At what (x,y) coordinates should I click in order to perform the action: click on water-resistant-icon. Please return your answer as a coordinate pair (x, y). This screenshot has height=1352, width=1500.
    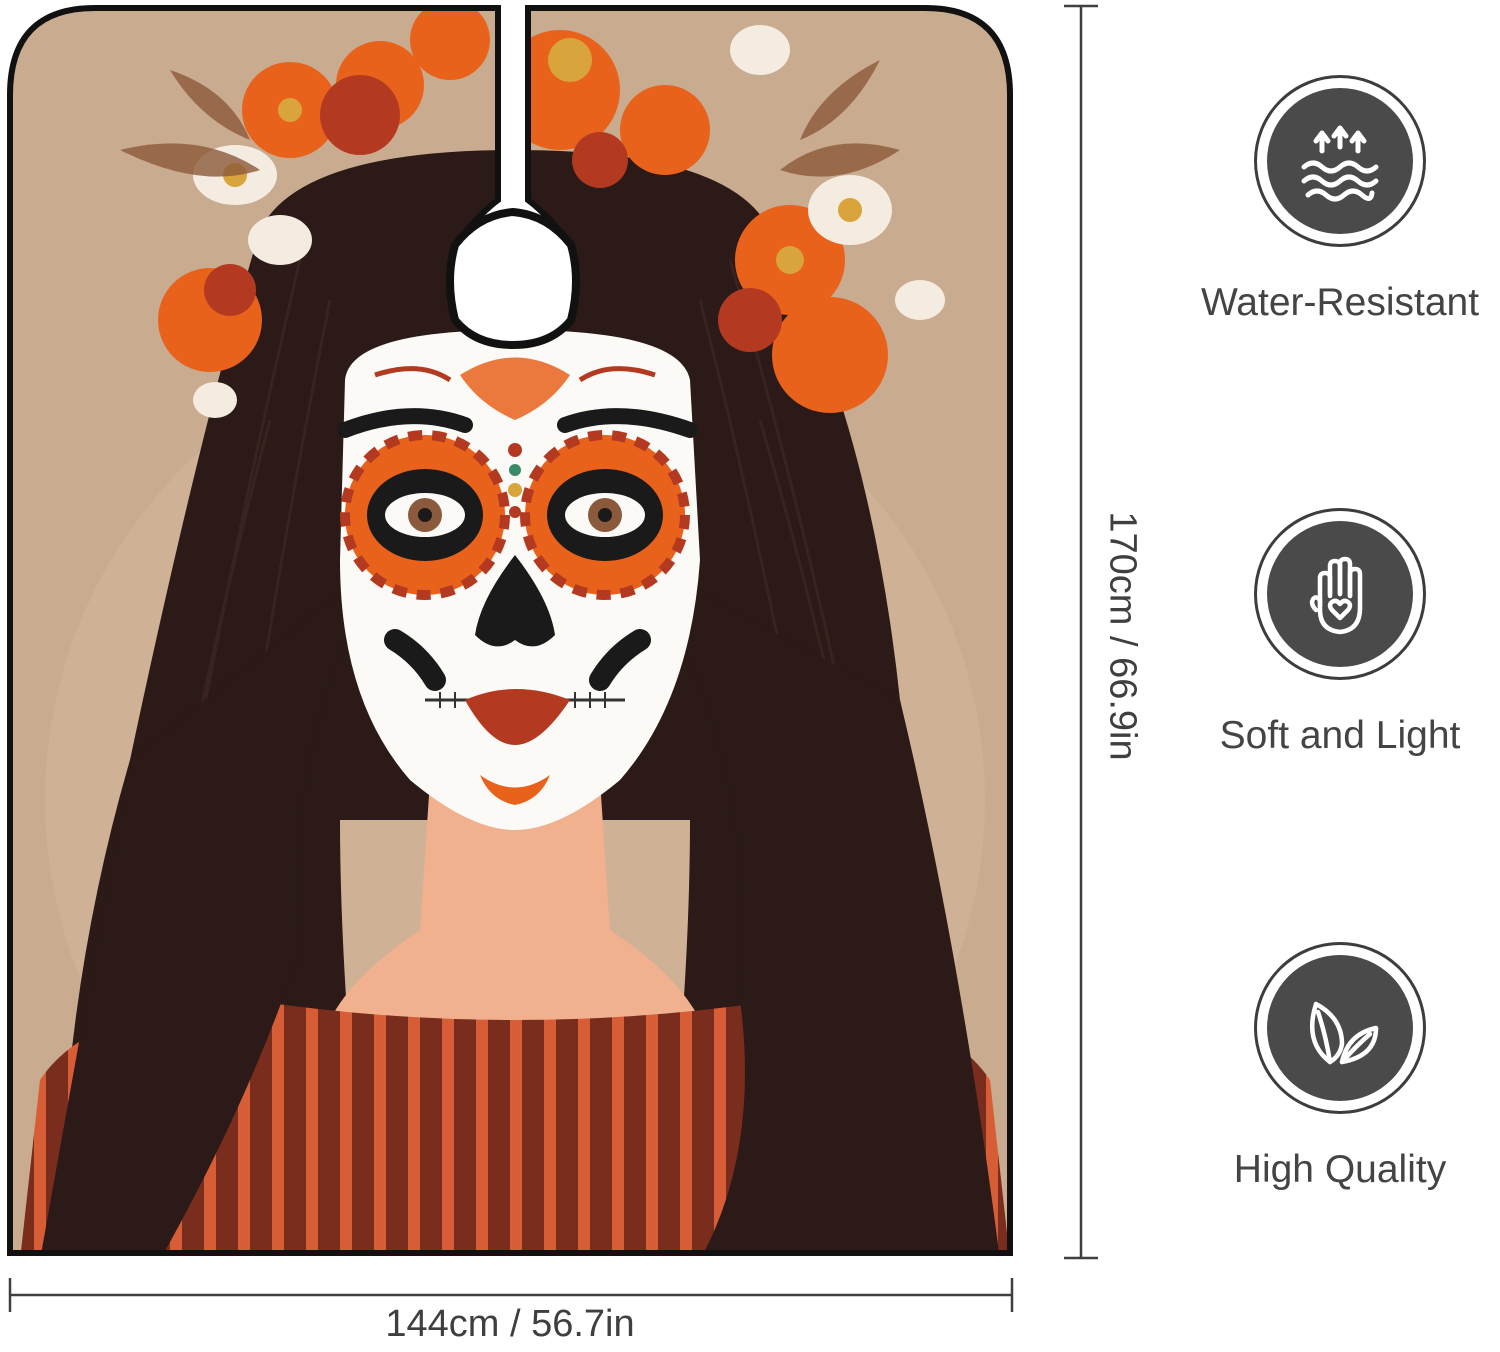
    Looking at the image, I should click on (1340, 161).